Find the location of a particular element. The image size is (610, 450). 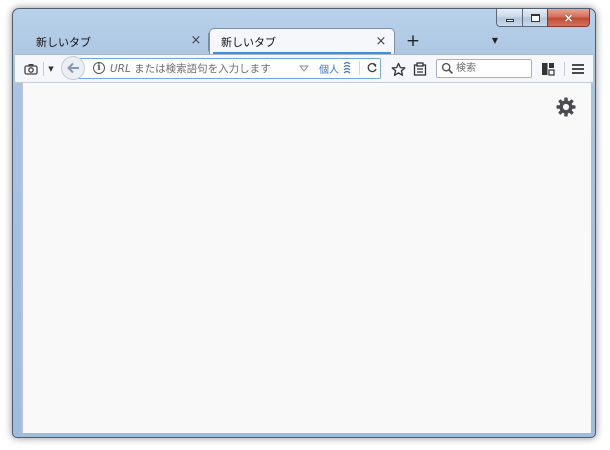

library-icon is located at coordinates (420, 69).